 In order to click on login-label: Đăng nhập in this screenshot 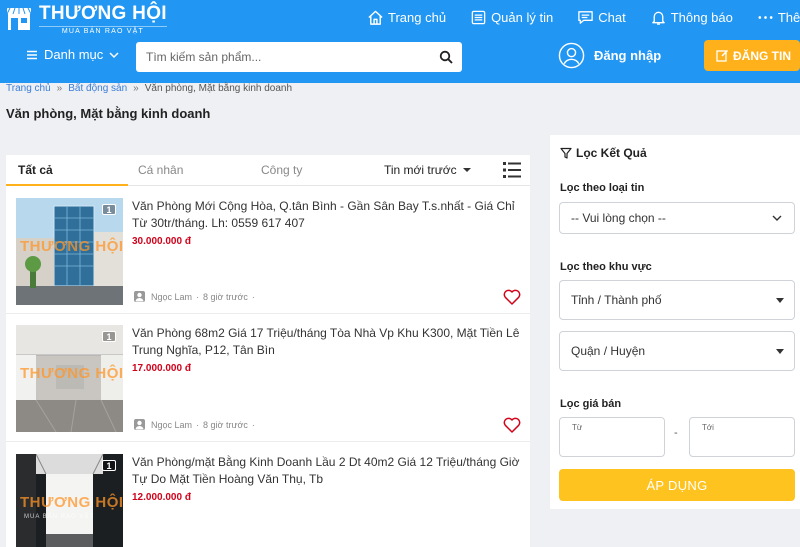, I will do `click(628, 55)`.